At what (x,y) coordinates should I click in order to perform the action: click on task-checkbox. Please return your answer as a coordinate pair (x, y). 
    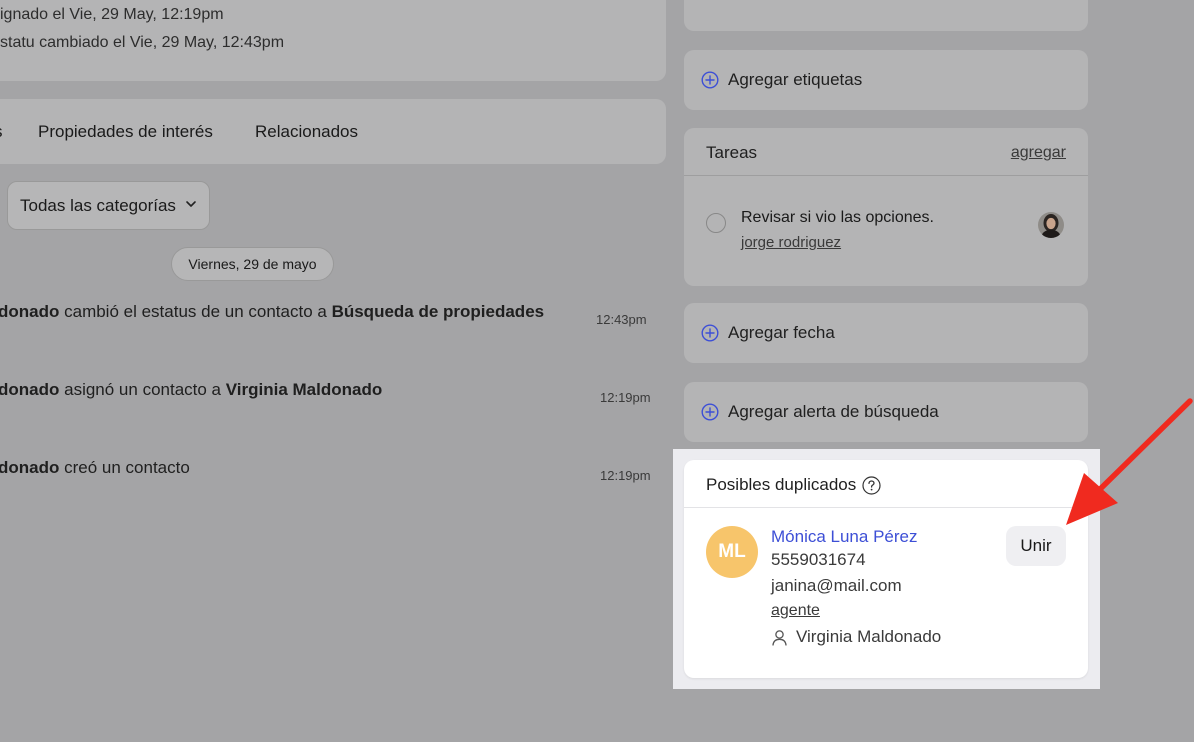
    Looking at the image, I should click on (716, 223).